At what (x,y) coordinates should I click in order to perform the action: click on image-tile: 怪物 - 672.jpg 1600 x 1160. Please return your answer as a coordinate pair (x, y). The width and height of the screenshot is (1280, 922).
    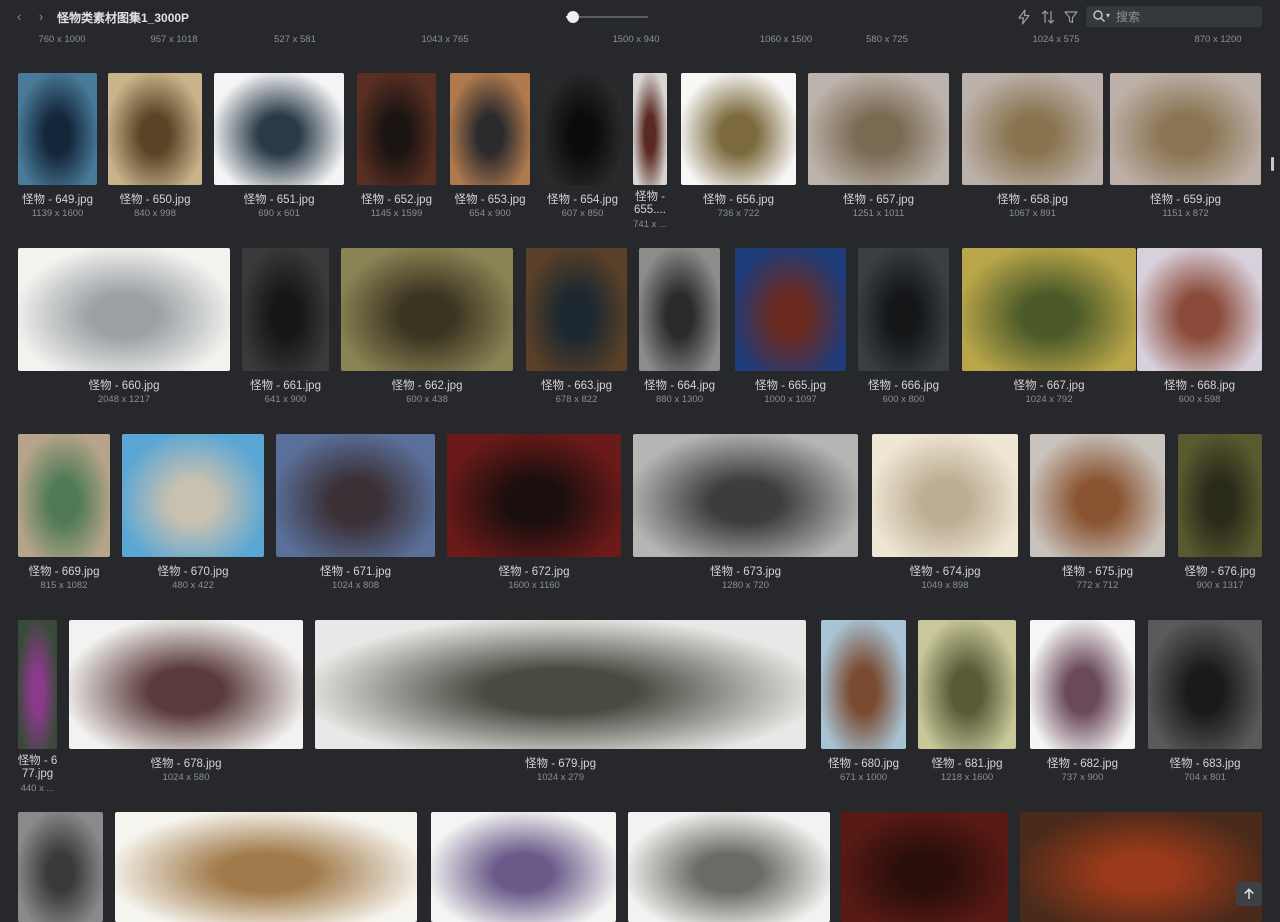
    Looking at the image, I should click on (534, 512).